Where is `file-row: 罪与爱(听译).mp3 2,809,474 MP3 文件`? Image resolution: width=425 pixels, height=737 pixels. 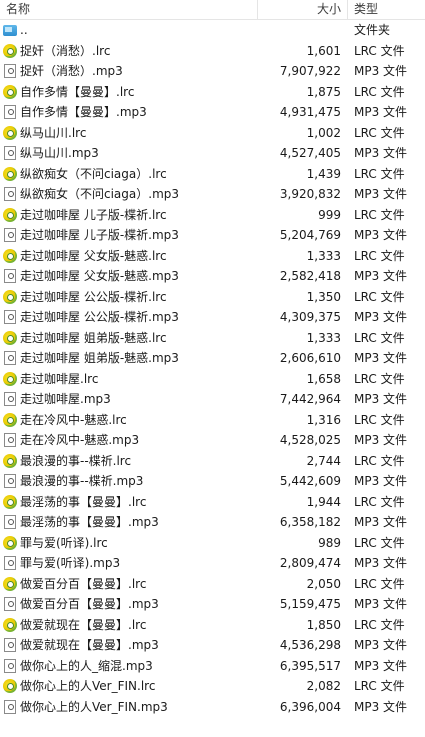
file-row: 罪与爱(听译).mp3 2,809,474 MP3 文件 is located at coordinates (212, 563).